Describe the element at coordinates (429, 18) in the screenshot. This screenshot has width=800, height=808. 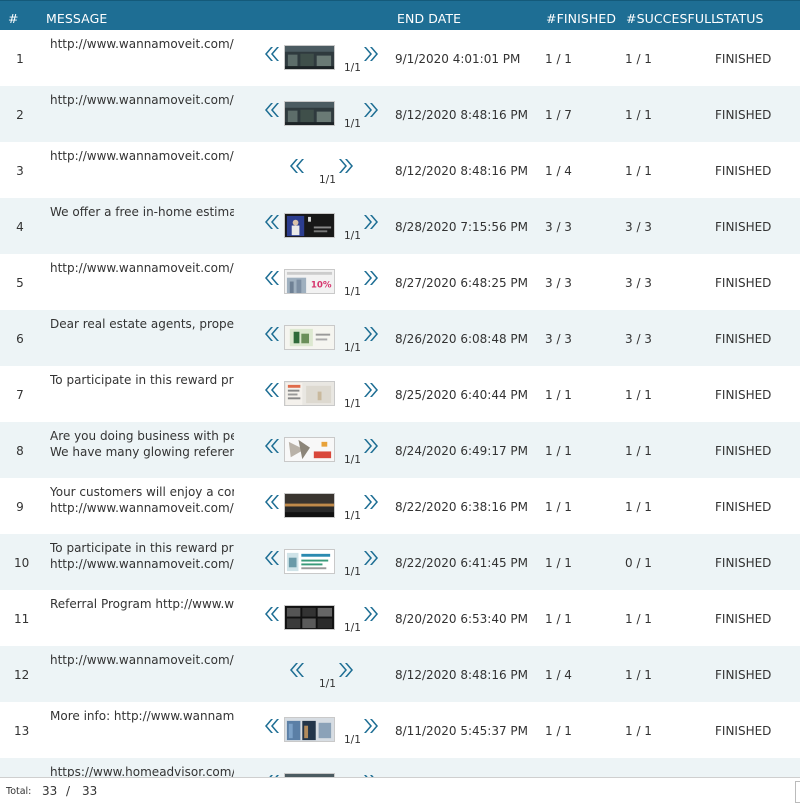
I see `column-header-end-date: END DATE` at that location.